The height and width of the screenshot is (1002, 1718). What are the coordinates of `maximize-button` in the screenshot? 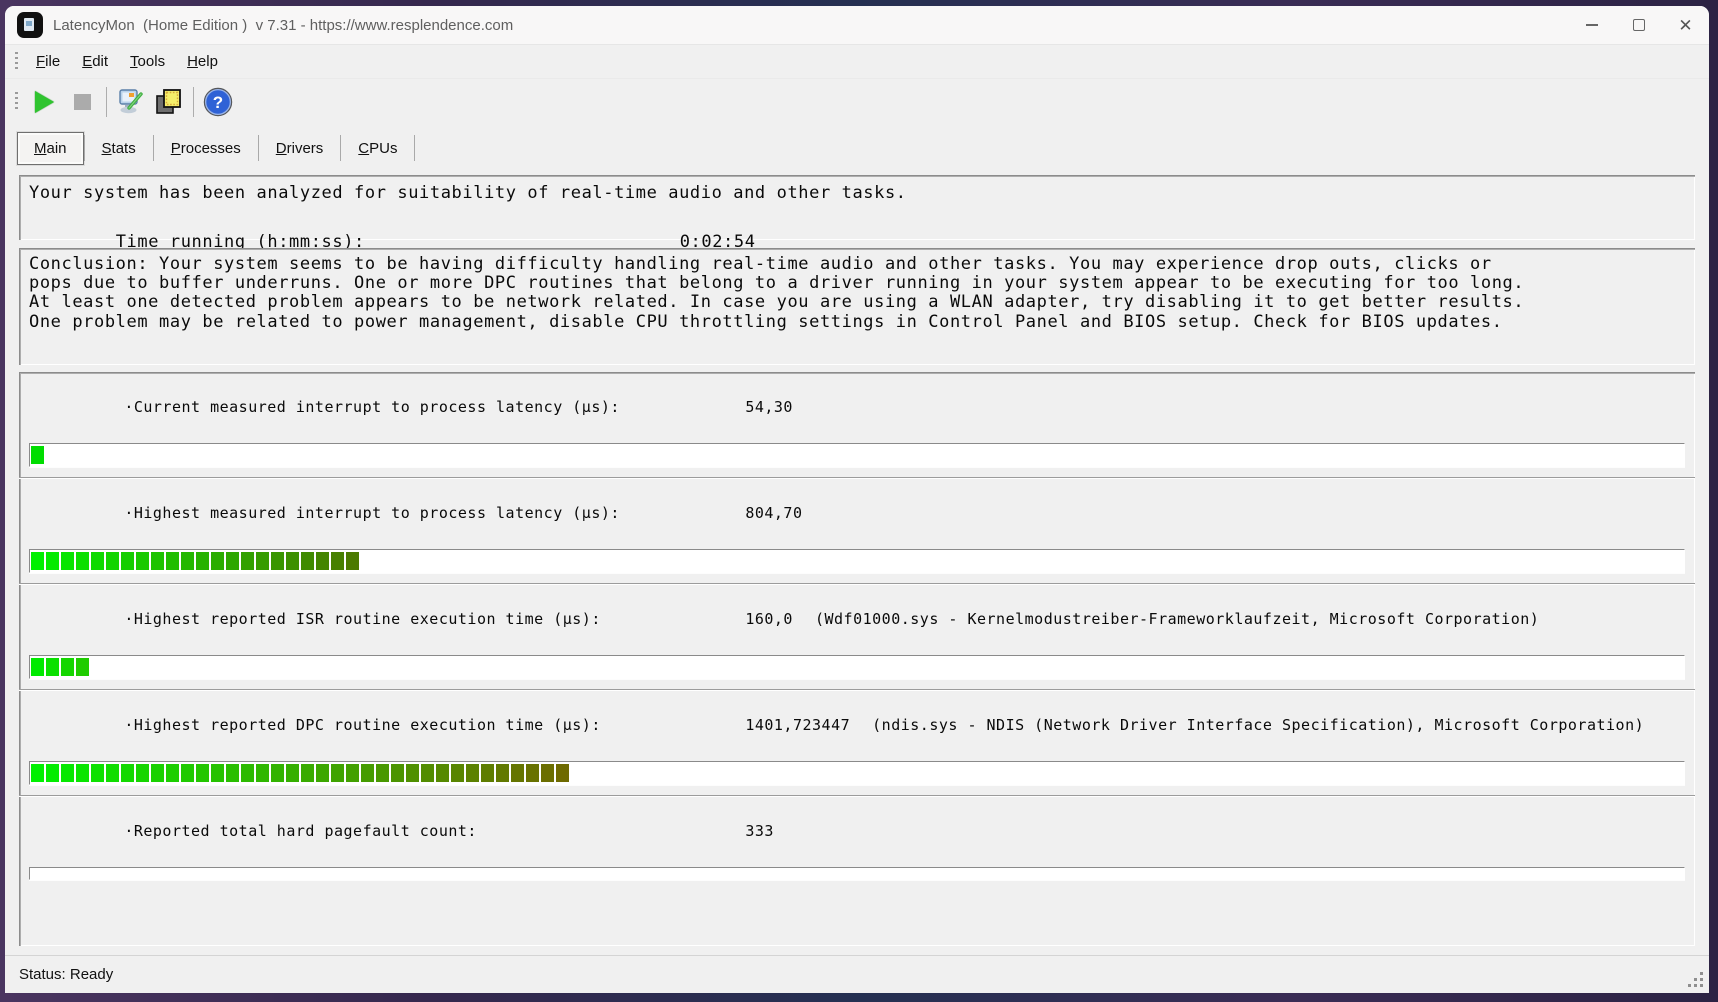 It's located at (1638, 25).